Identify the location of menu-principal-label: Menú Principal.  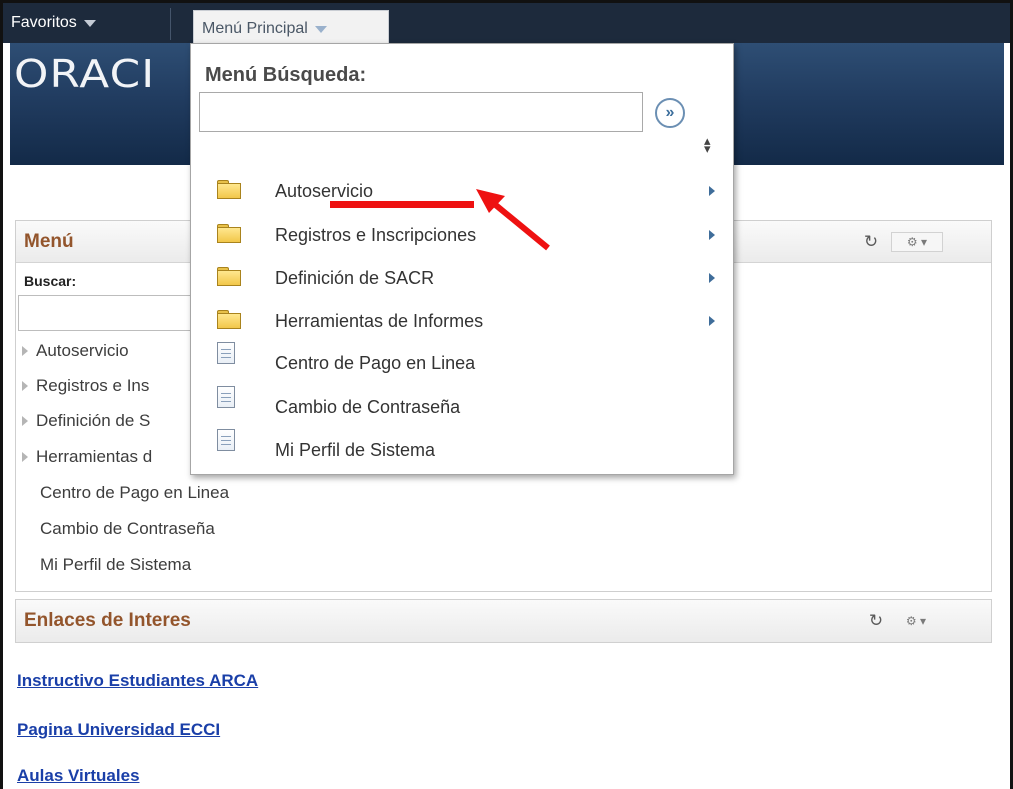
(255, 28).